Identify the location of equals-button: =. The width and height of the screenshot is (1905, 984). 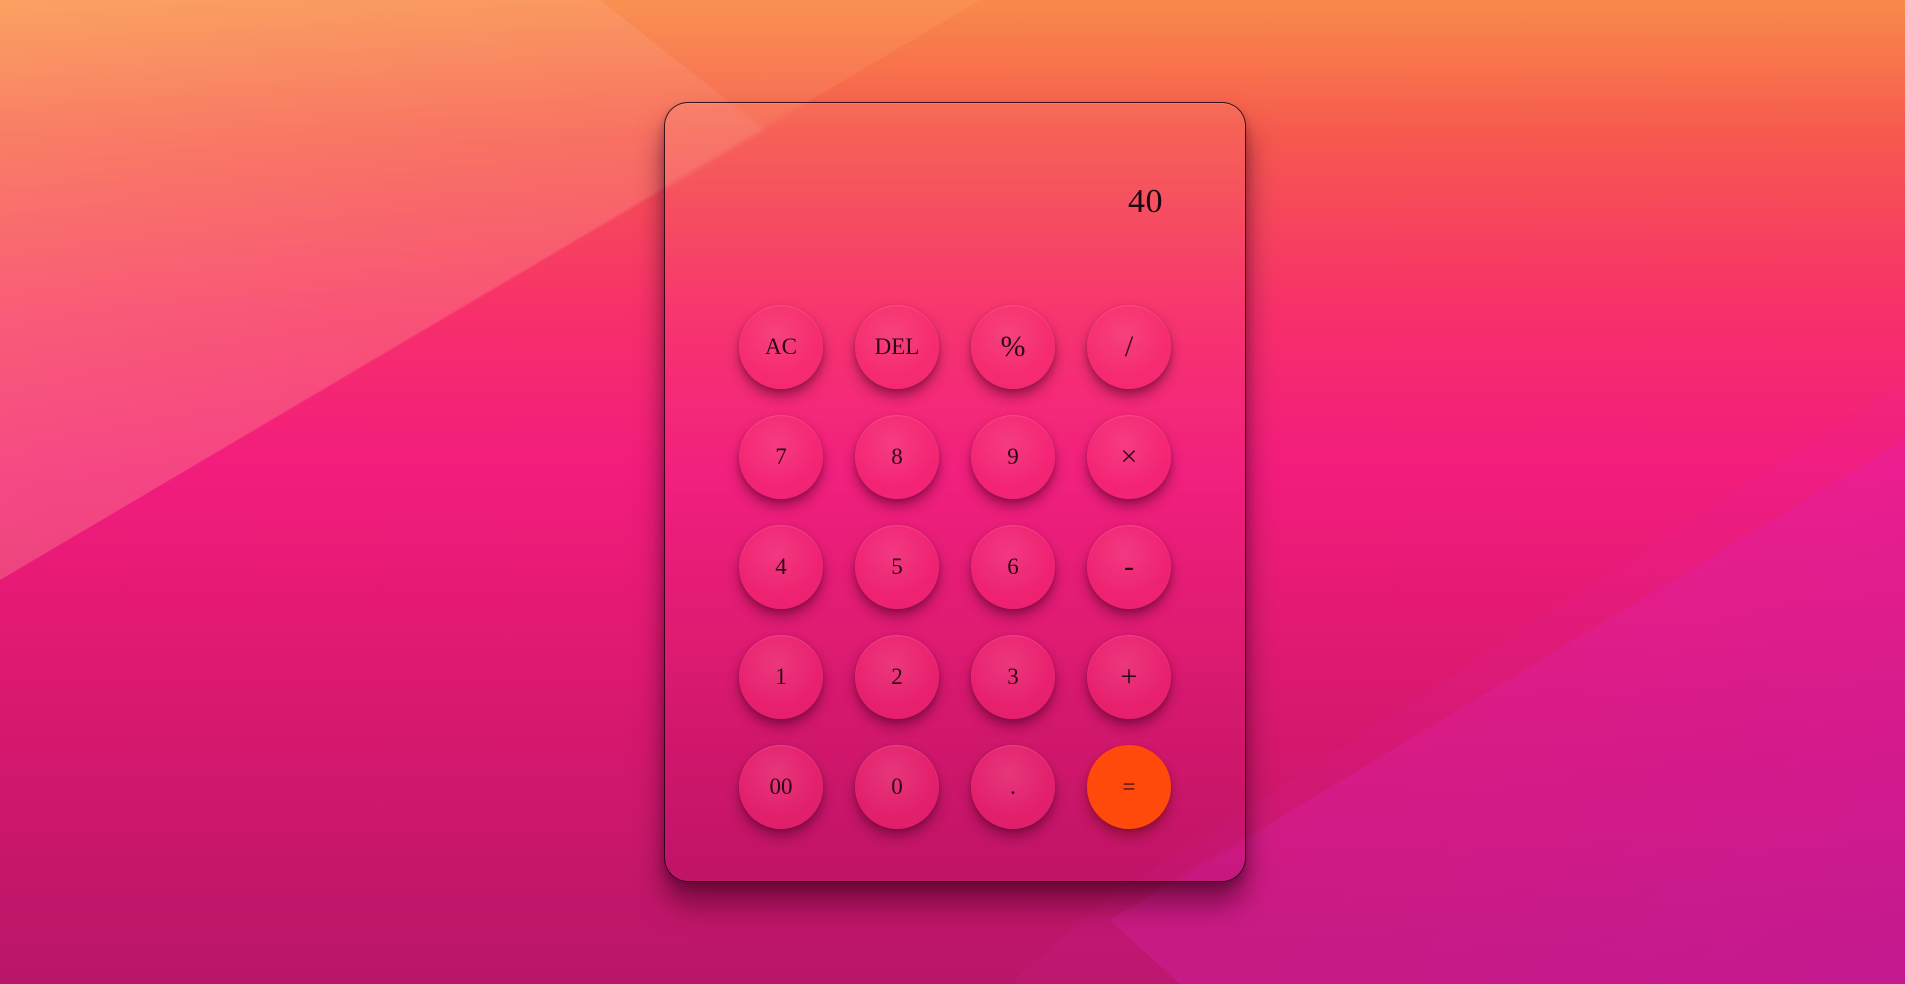
(1129, 787).